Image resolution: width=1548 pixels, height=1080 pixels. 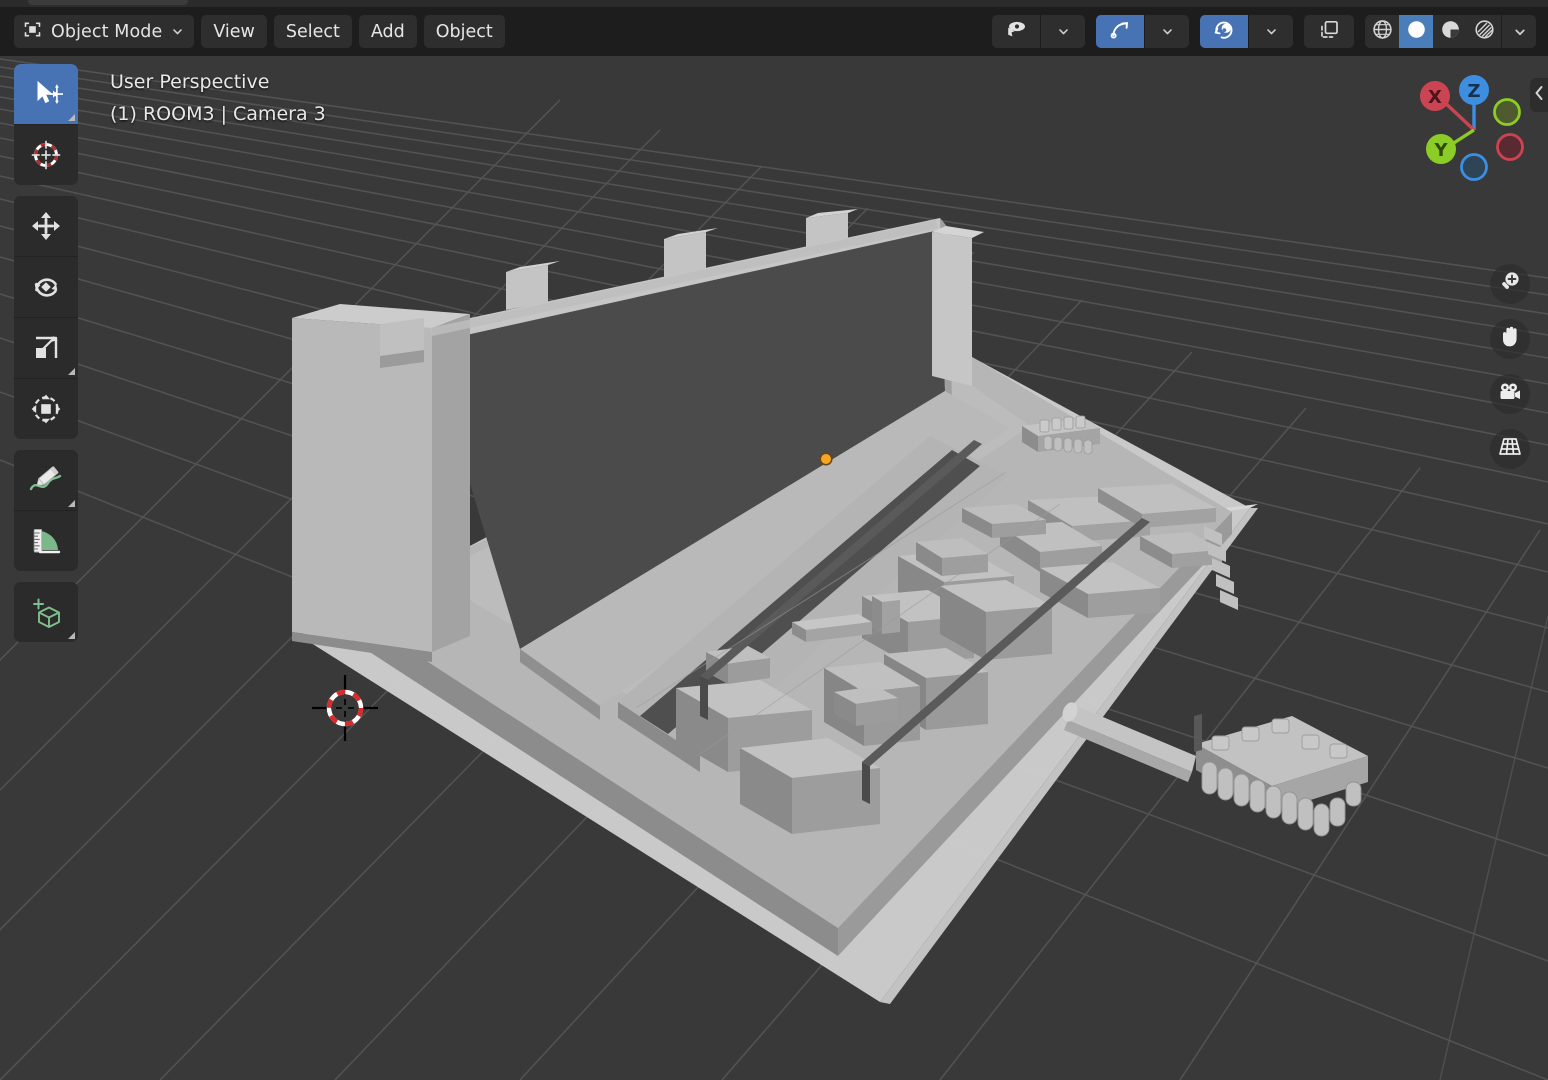 What do you see at coordinates (46, 480) in the screenshot?
I see `annotate-tool` at bounding box center [46, 480].